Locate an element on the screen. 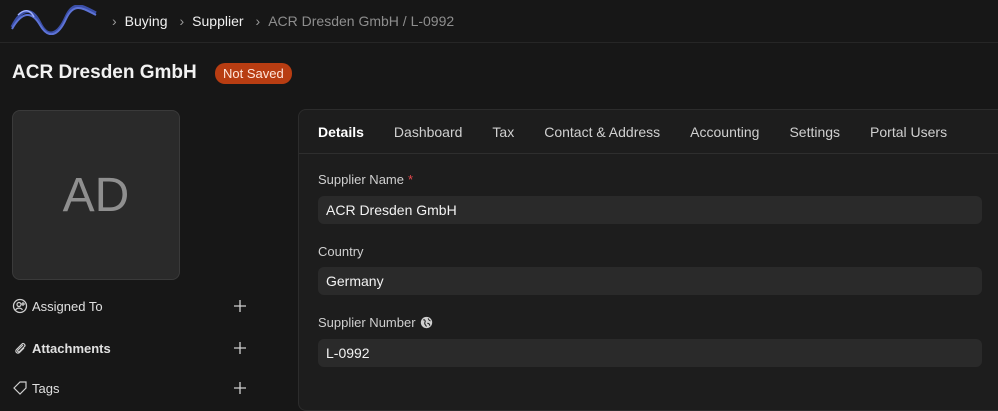 This screenshot has height=411, width=998. supplier-name-input is located at coordinates (650, 210).